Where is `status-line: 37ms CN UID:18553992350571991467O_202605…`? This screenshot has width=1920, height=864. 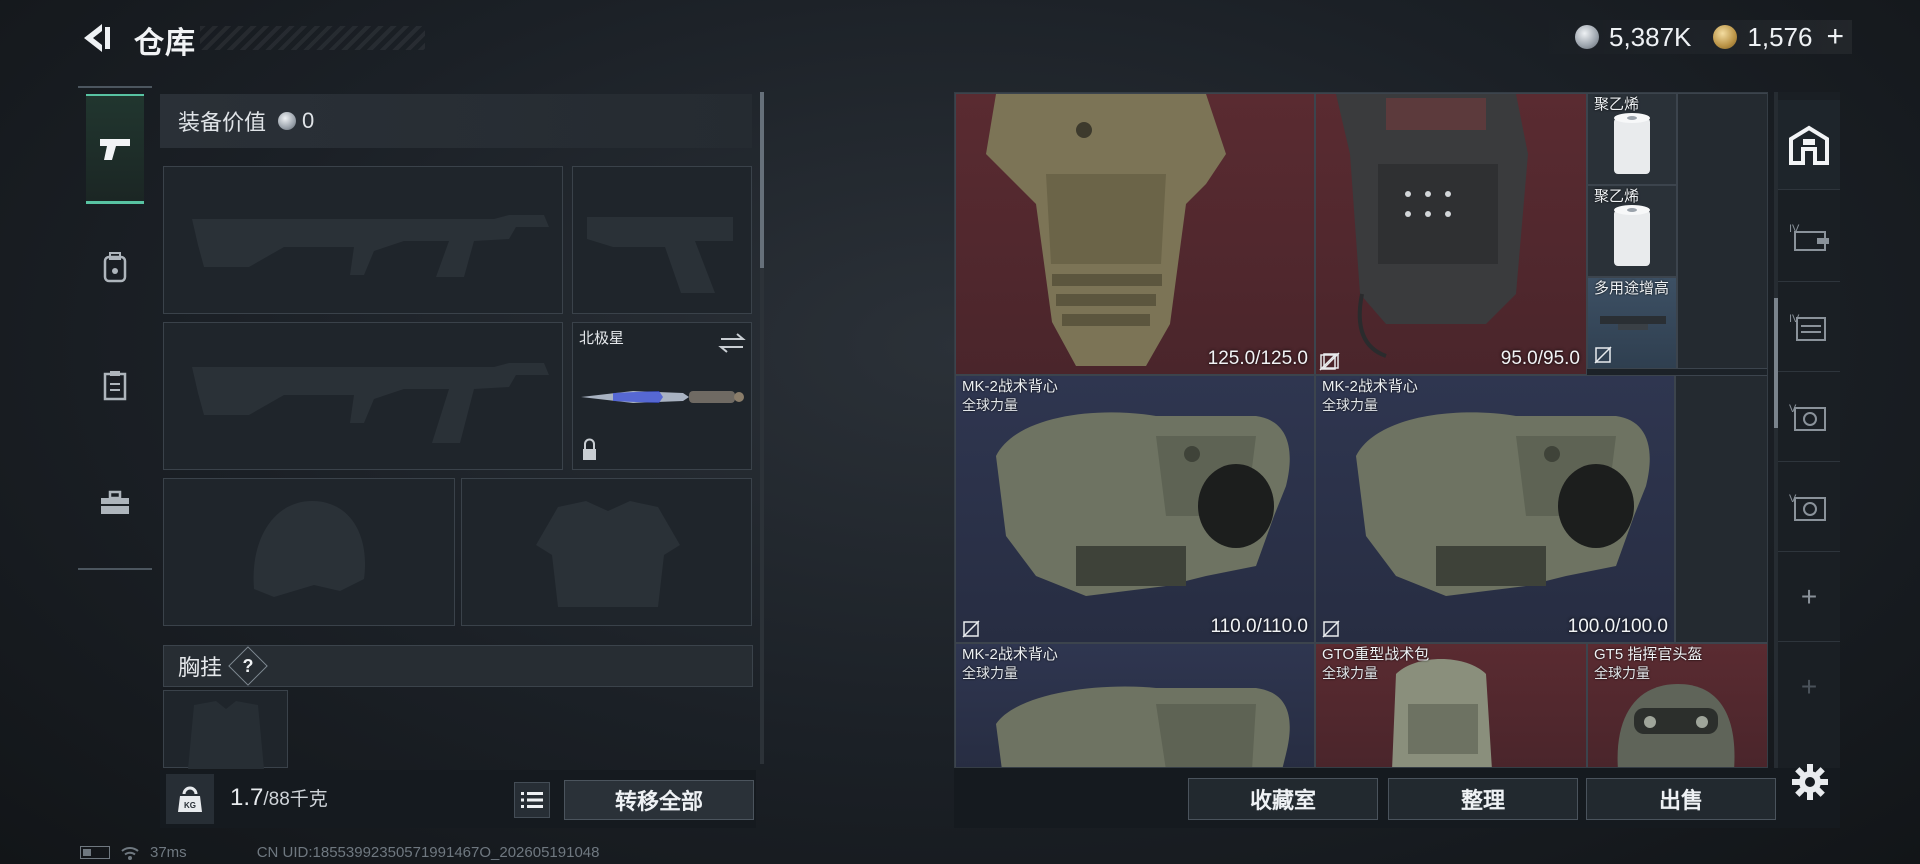 status-line: 37ms CN UID:18553992350571991467O_202605… is located at coordinates (339, 852).